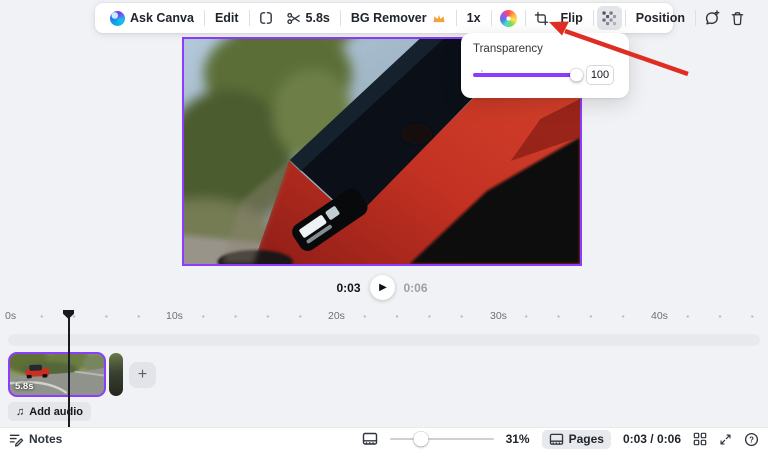 The image size is (768, 450). I want to click on zoom-slider-handle, so click(421, 439).